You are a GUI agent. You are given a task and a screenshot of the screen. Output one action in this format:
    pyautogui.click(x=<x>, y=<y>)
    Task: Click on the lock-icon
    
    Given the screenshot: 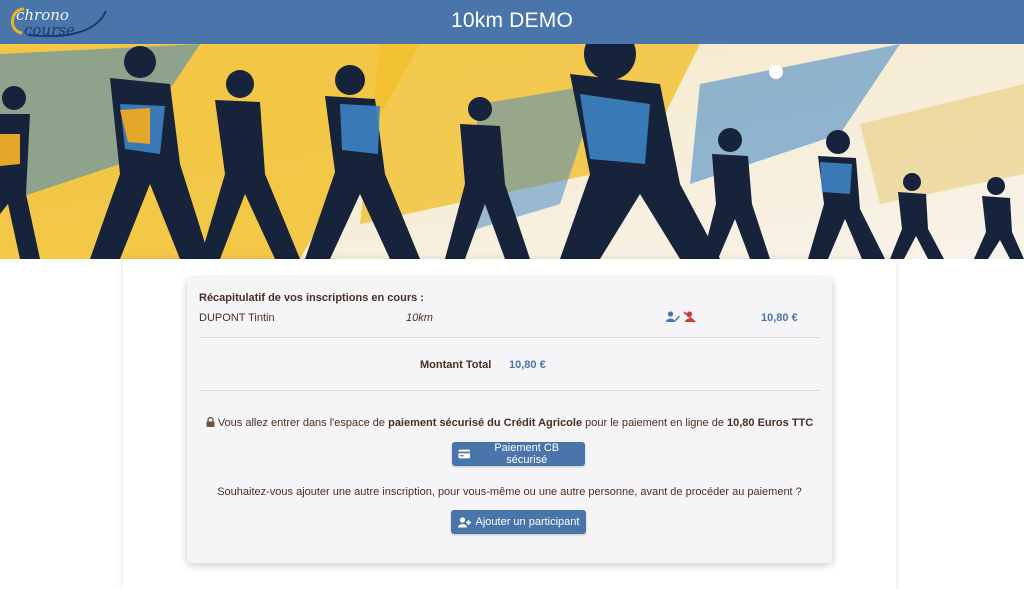 What is the action you would take?
    pyautogui.click(x=210, y=421)
    